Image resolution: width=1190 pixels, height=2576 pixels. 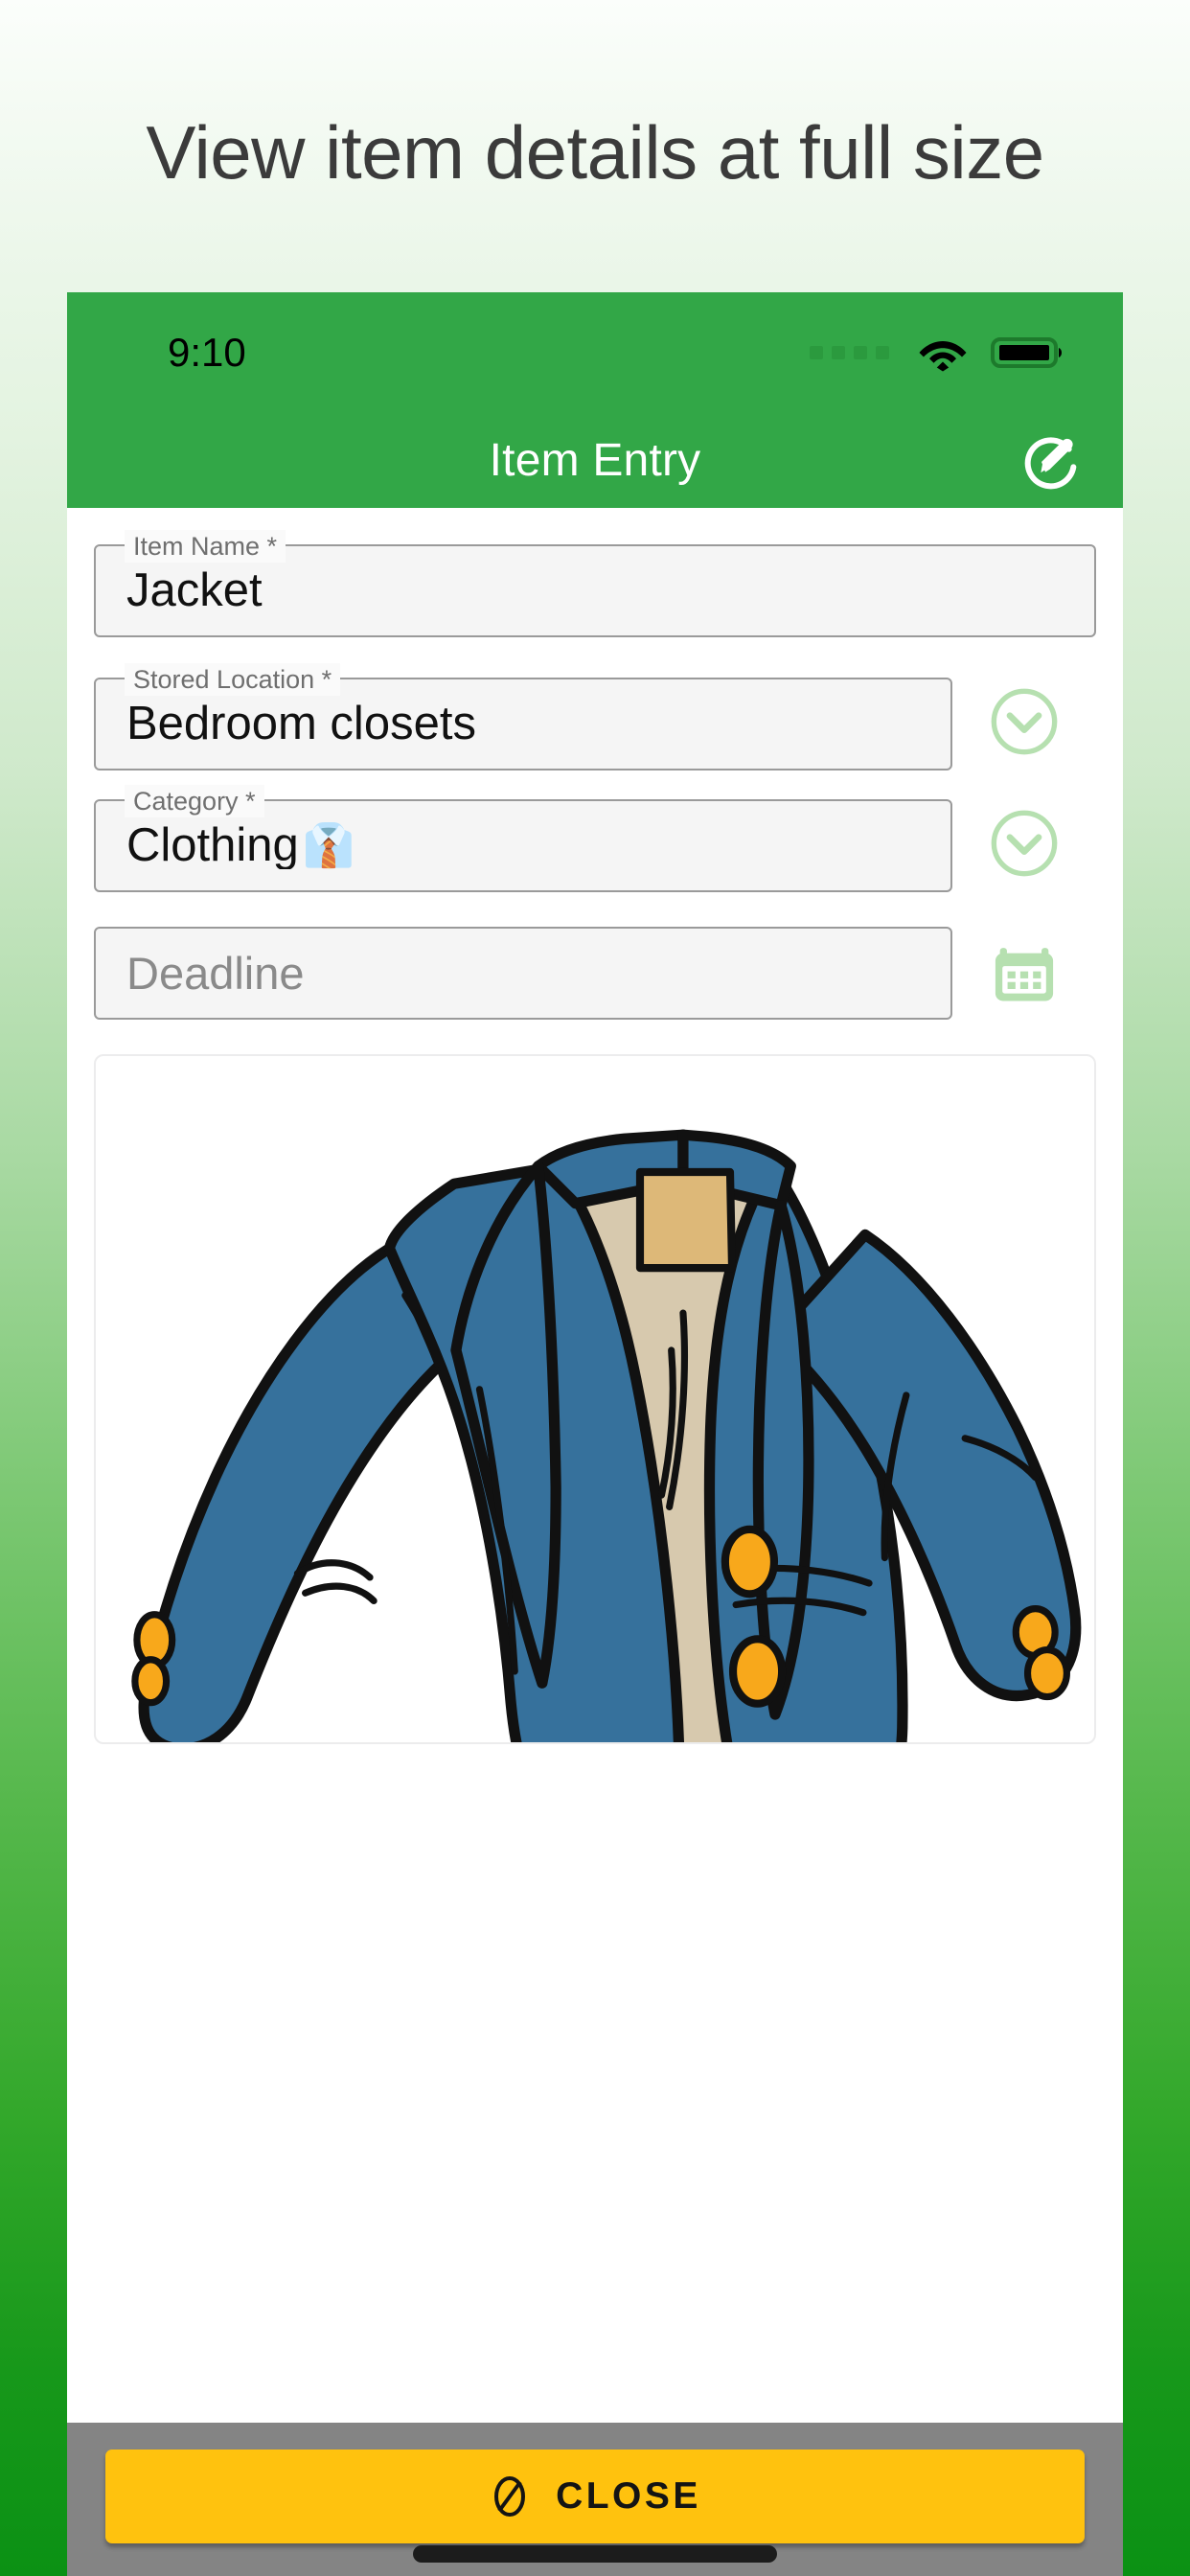 What do you see at coordinates (195, 590) in the screenshot?
I see `item-name-value: Jacket` at bounding box center [195, 590].